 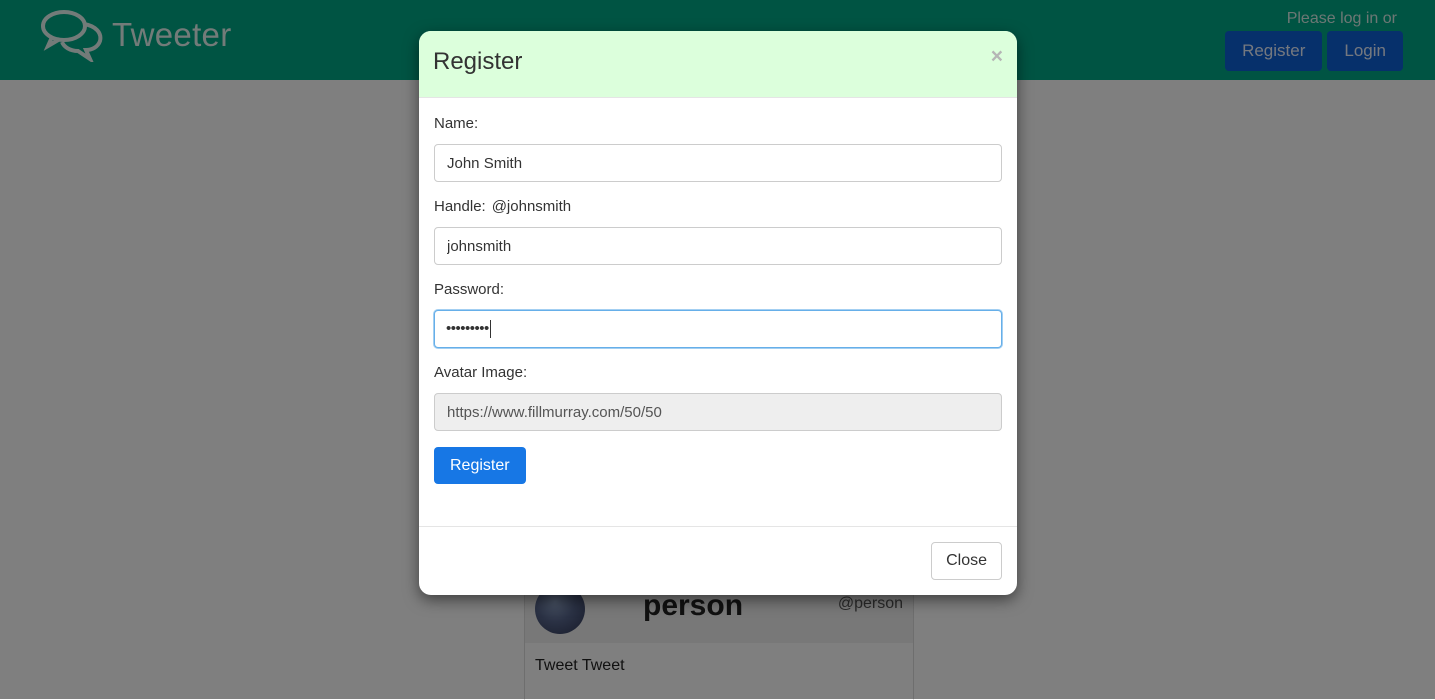 I want to click on password-input, so click(x=718, y=329).